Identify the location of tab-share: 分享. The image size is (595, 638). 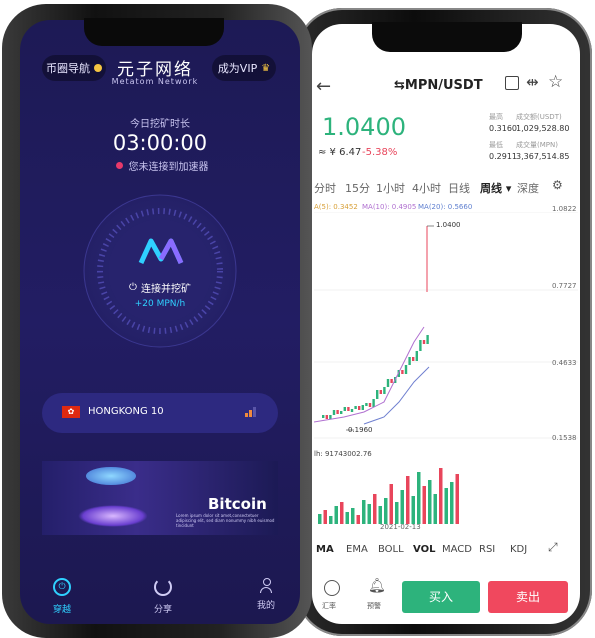
(163, 596).